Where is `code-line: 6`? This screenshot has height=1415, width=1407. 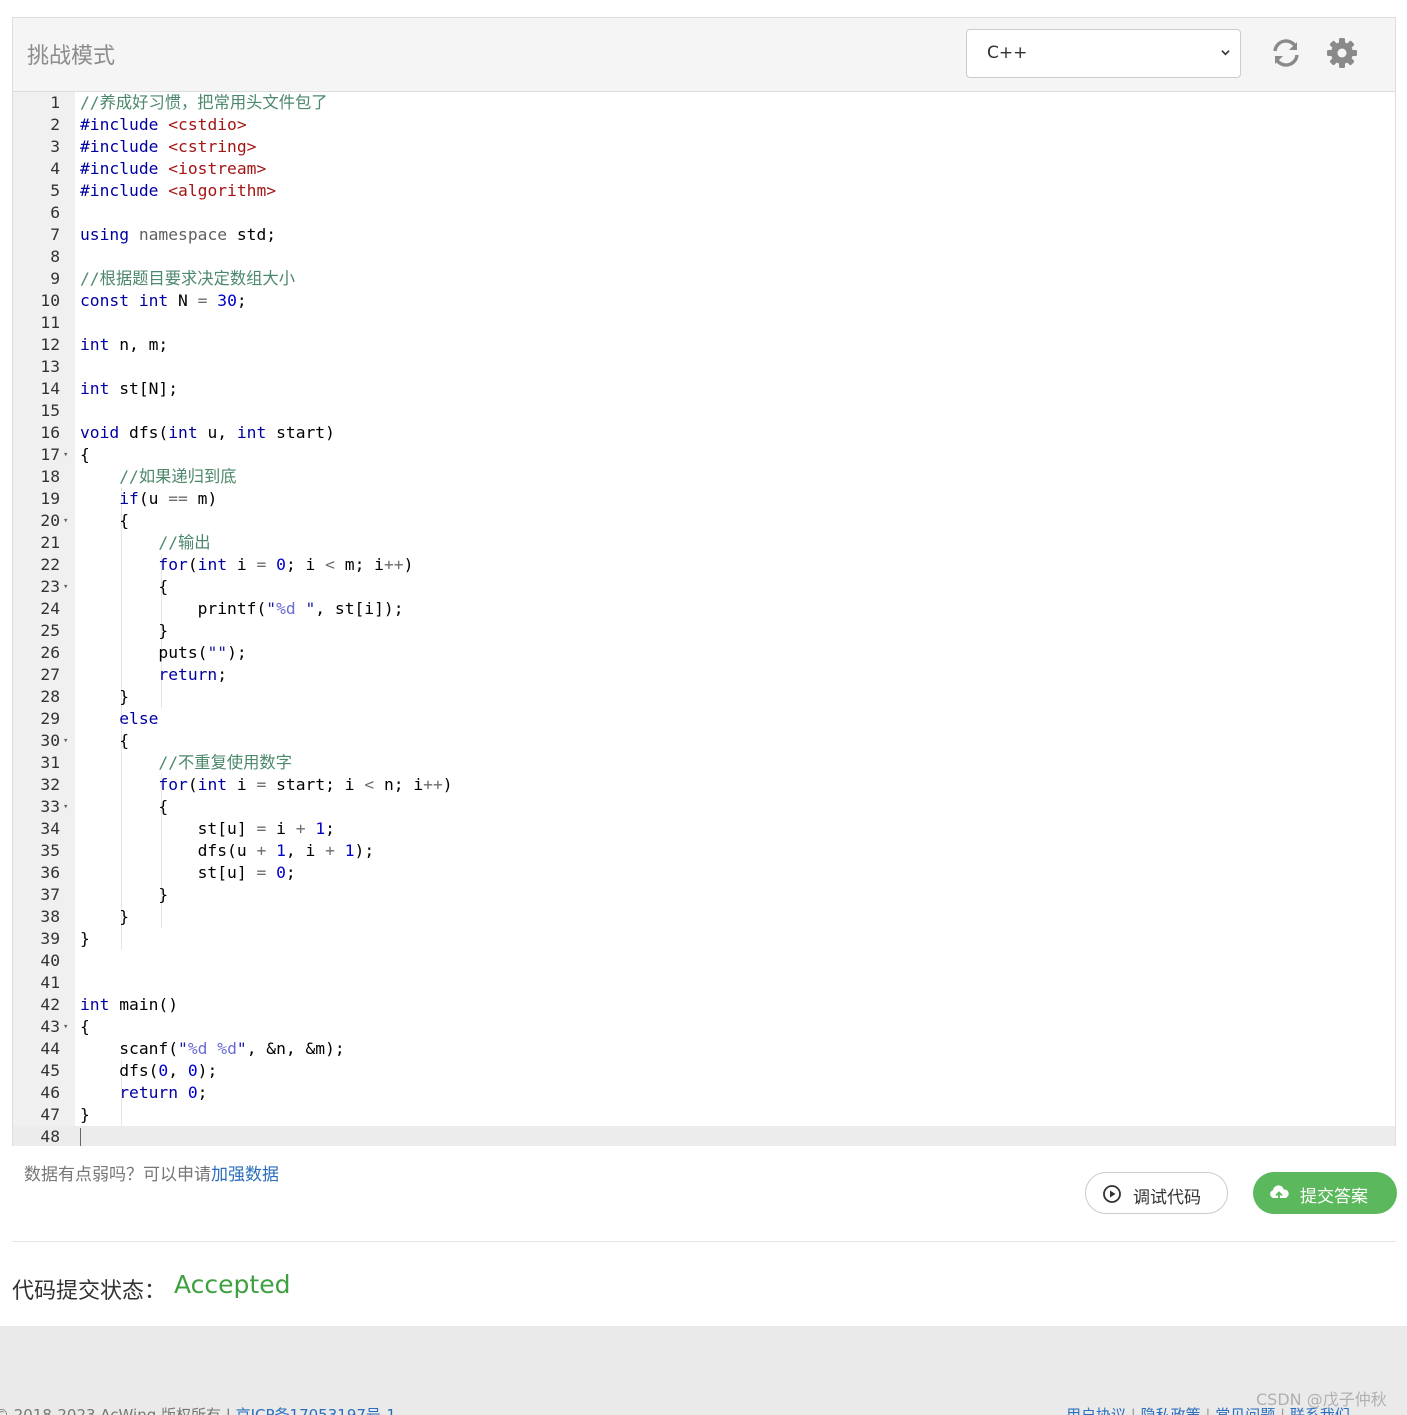
code-line: 6 is located at coordinates (704, 213).